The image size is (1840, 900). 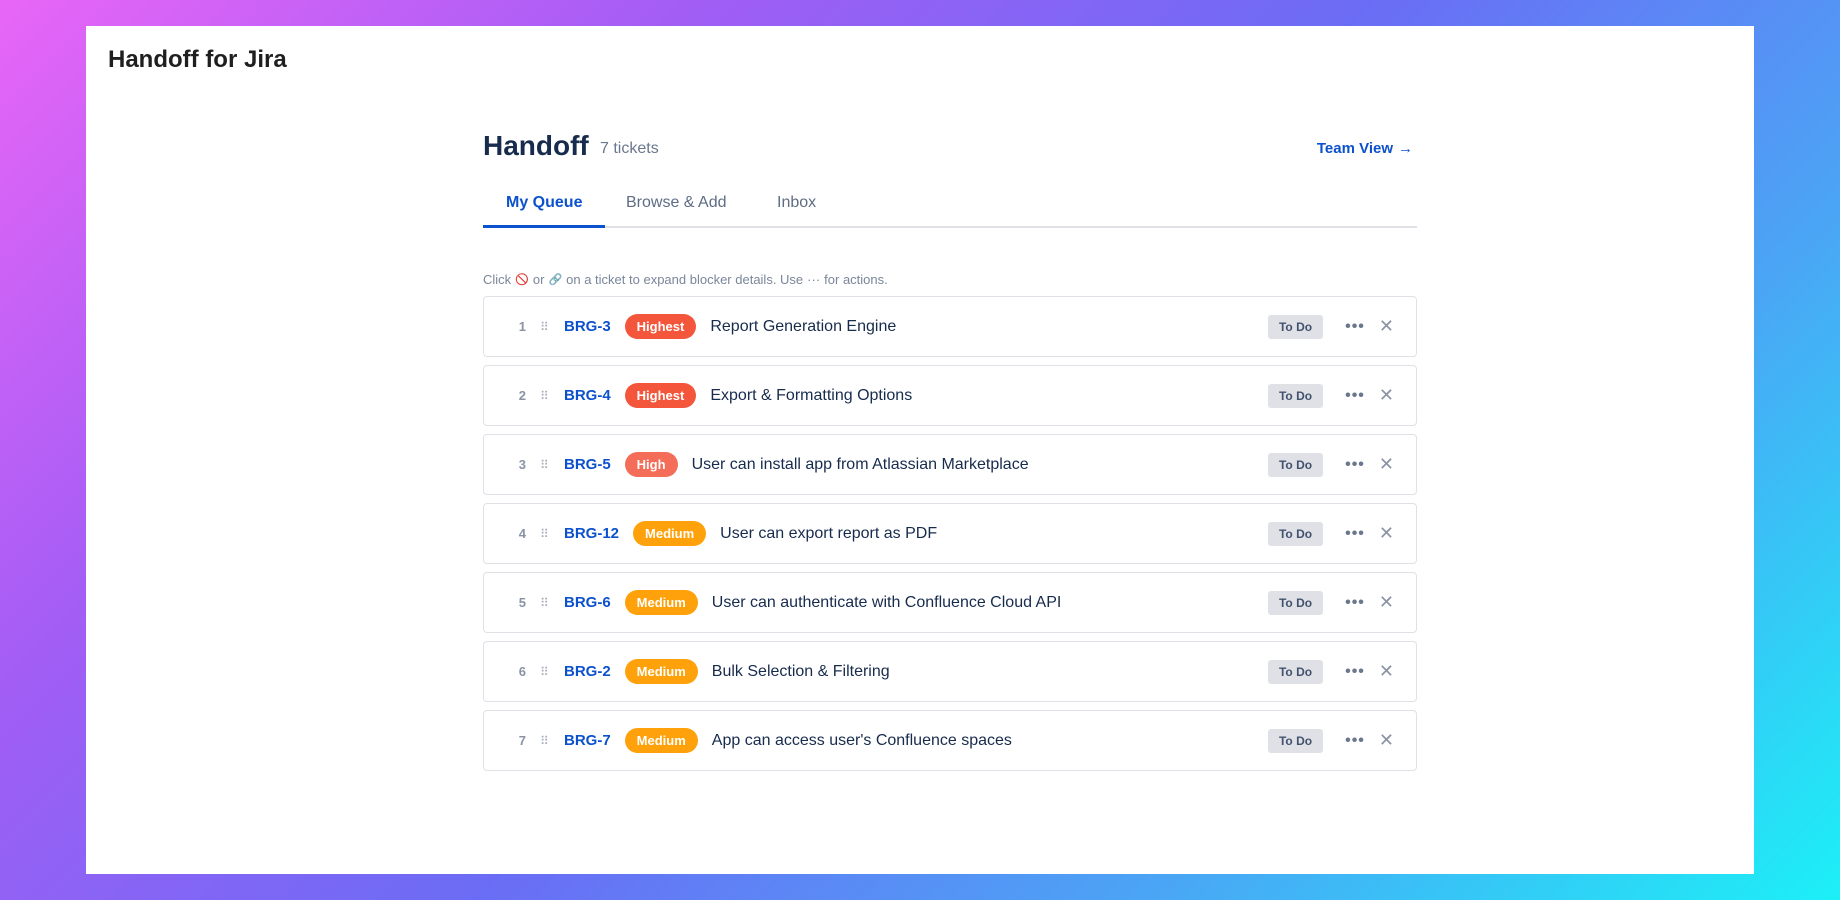 What do you see at coordinates (1354, 148) in the screenshot?
I see `team-view-label: Team View` at bounding box center [1354, 148].